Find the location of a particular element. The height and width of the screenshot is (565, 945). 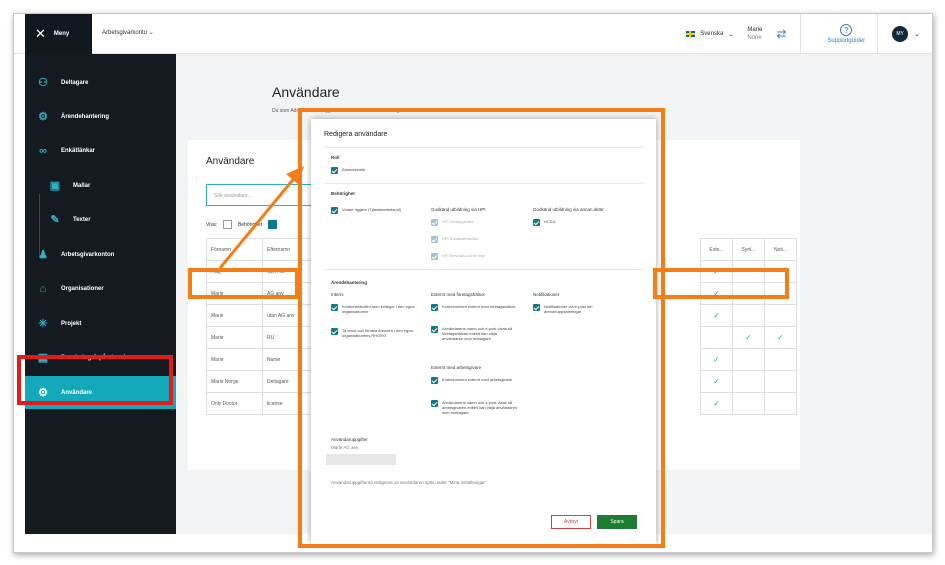

annotation-arrow is located at coordinates (261, 217).